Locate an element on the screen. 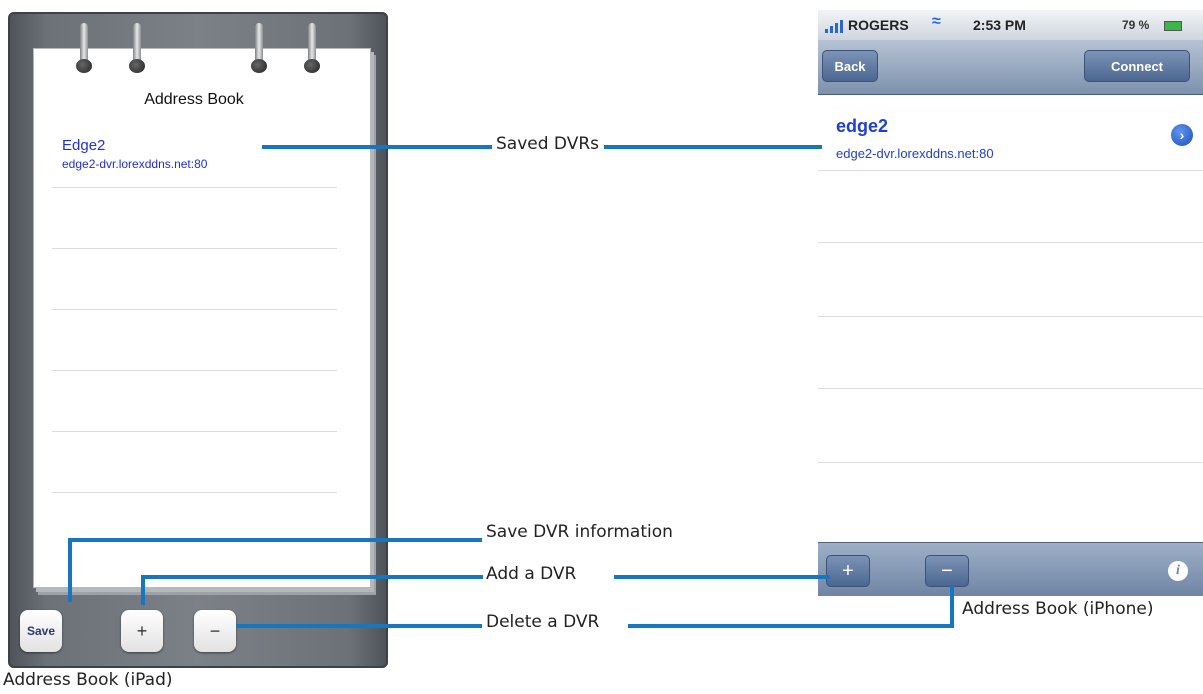  battery-percent: 79 % is located at coordinates (1136, 25).